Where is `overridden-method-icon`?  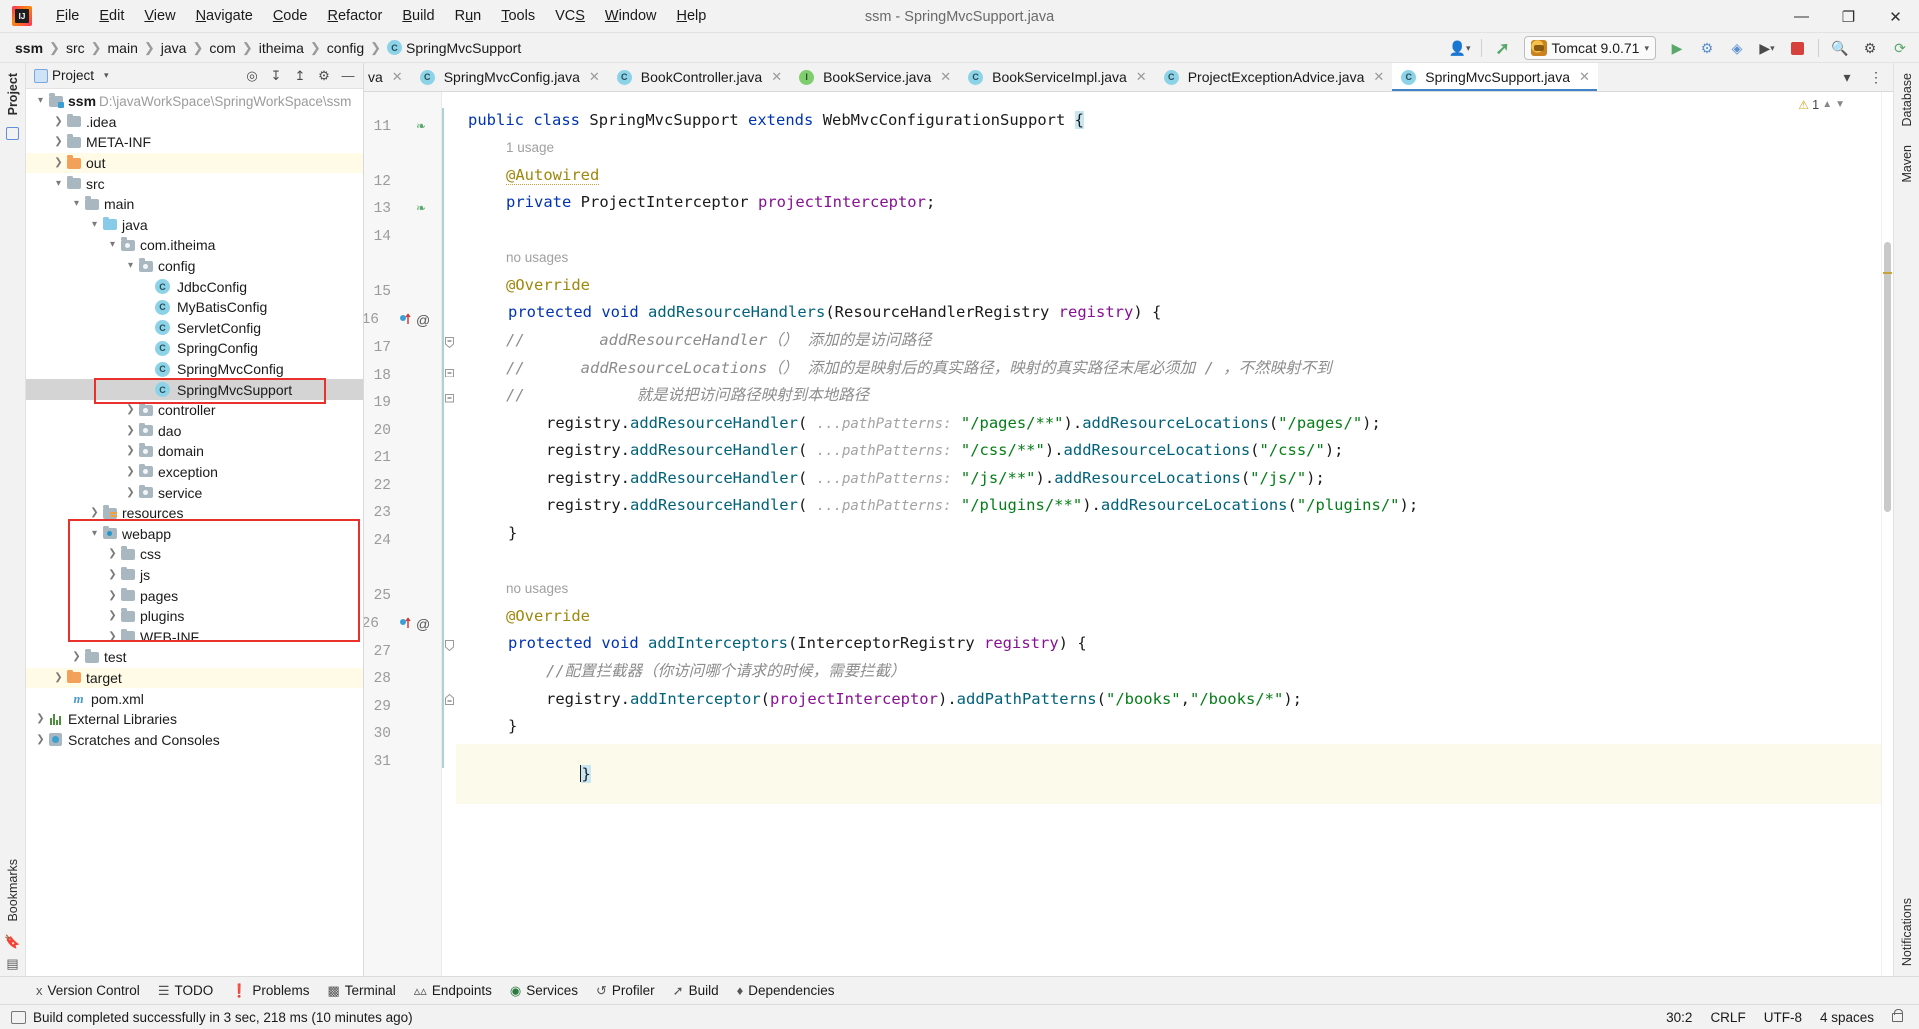
overridden-method-icon is located at coordinates (405, 320).